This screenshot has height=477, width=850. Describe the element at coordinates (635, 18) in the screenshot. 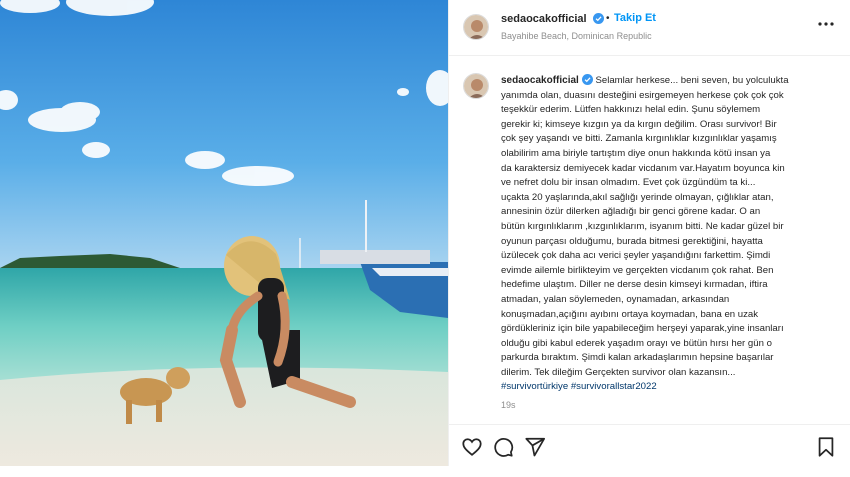

I see `follow-button: Takip Et` at that location.